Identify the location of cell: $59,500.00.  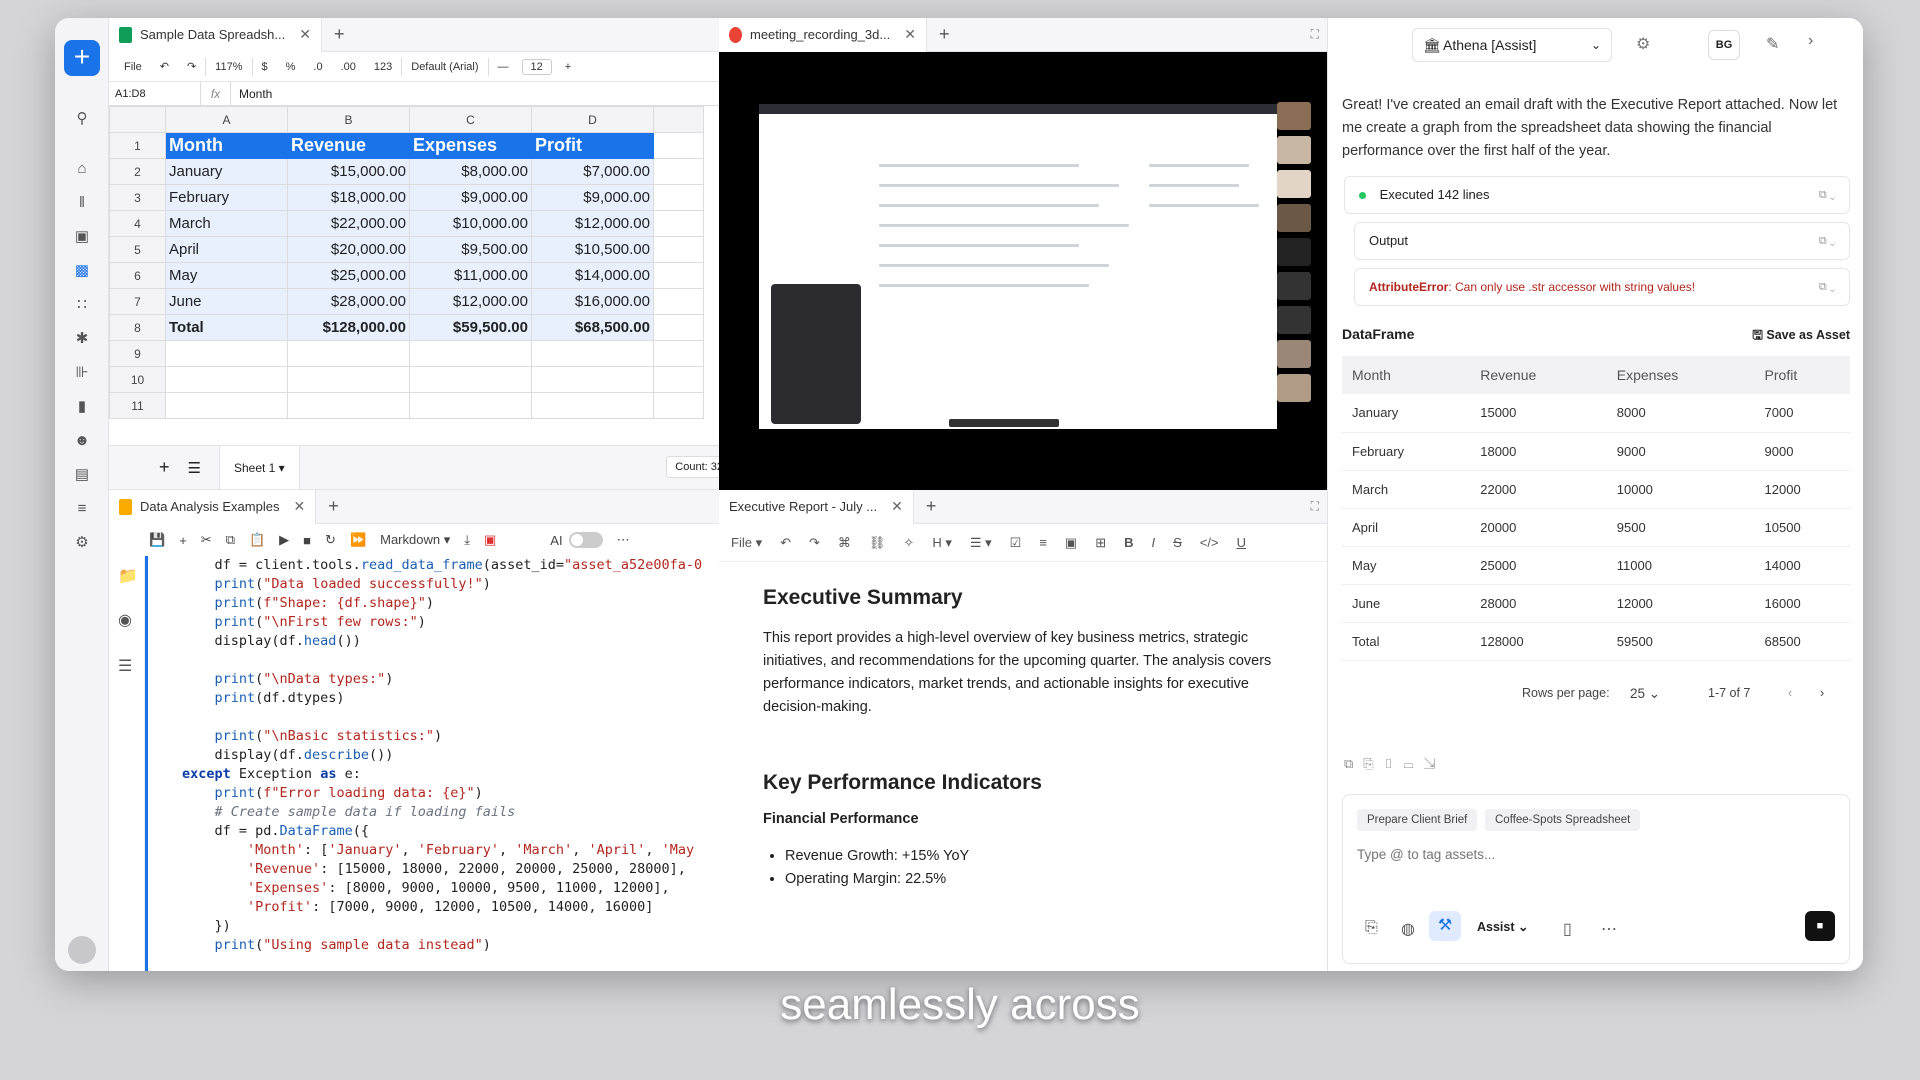
(470, 327).